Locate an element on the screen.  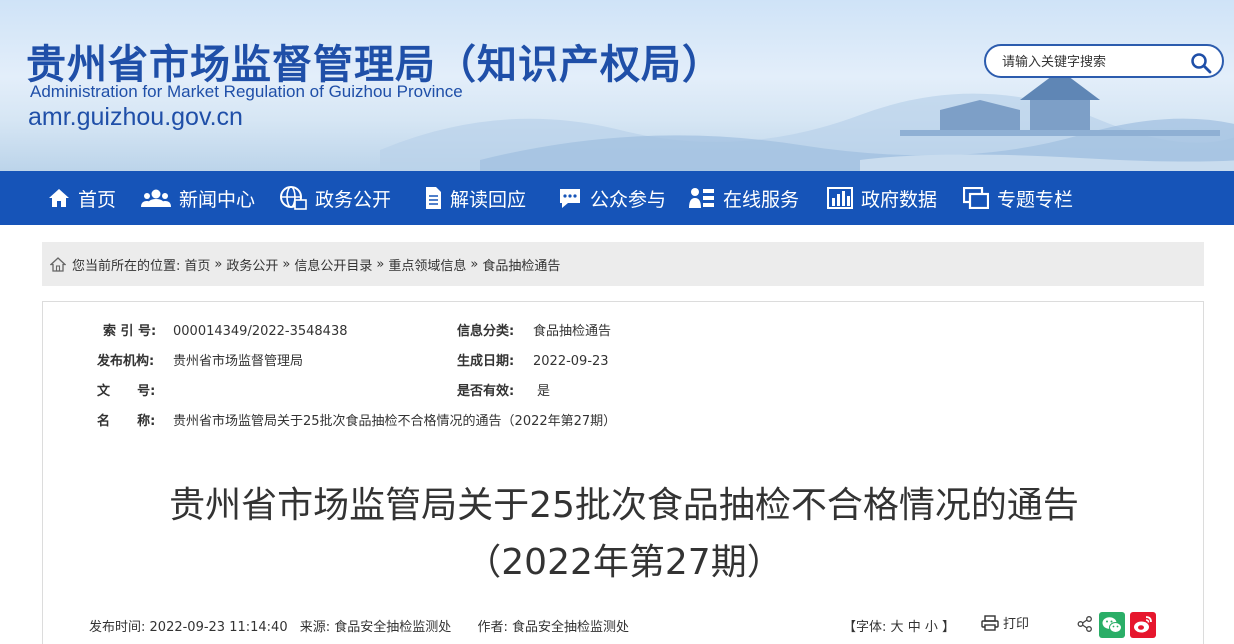
main-nav: 首页 新闻中心 政务公开 解读回应 公众参与 在线服务 政府数据 专题专栏 is located at coordinates (617, 198).